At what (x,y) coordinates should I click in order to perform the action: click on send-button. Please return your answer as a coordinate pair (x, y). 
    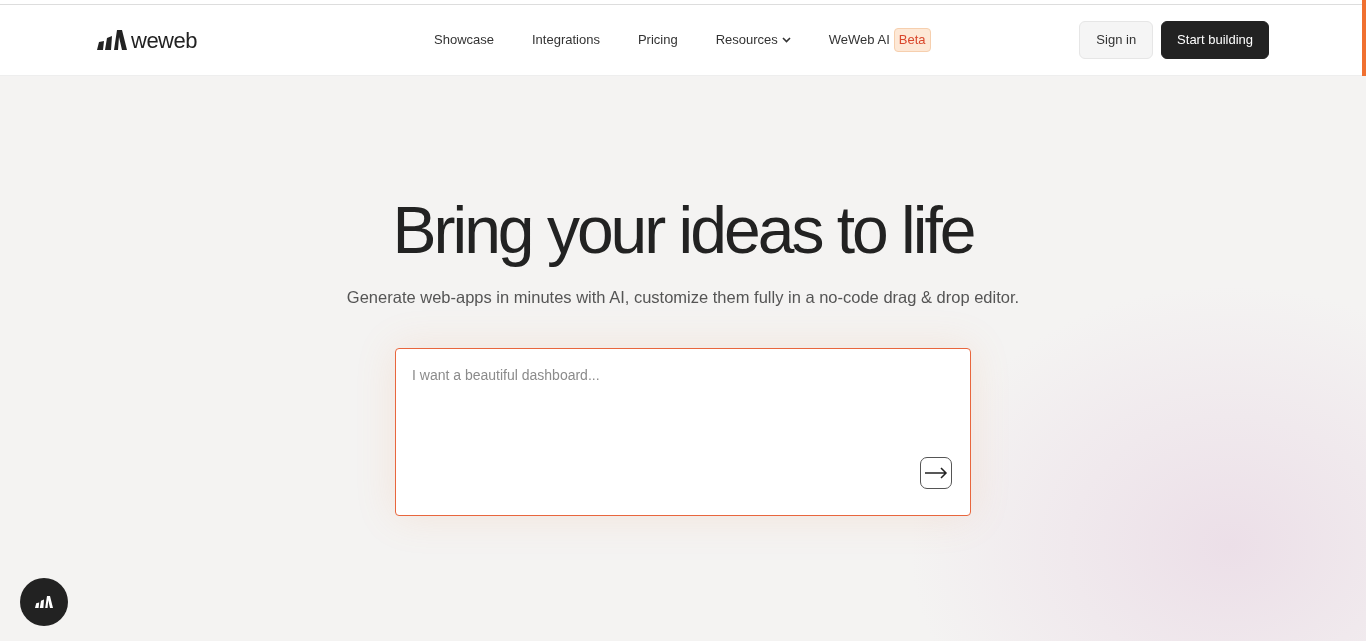
    Looking at the image, I should click on (936, 472).